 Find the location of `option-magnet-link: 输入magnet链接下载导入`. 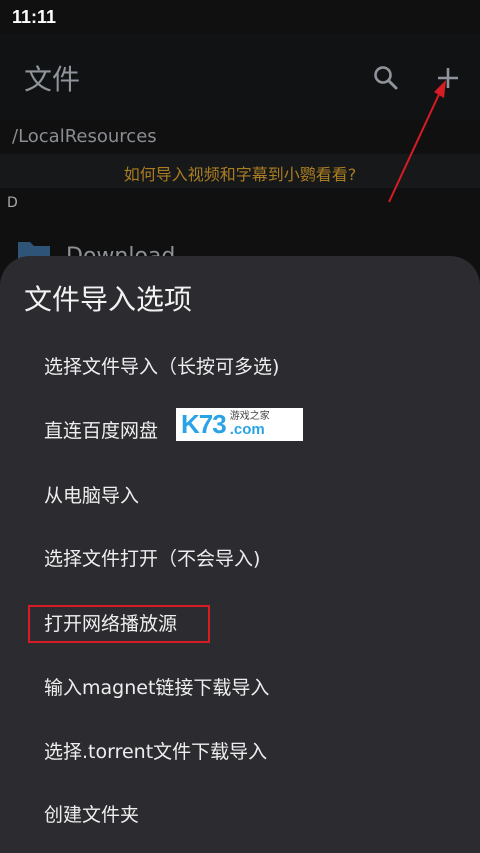

option-magnet-link: 输入magnet链接下载导入 is located at coordinates (156, 686).